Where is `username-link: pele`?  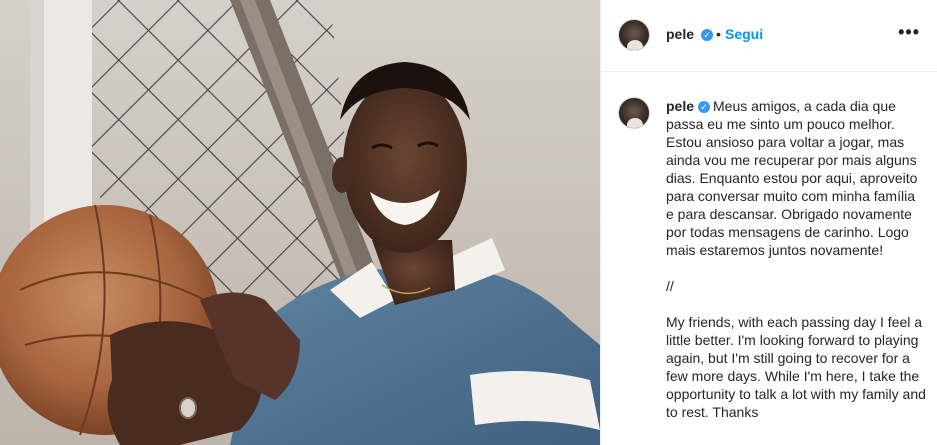 username-link: pele is located at coordinates (680, 34).